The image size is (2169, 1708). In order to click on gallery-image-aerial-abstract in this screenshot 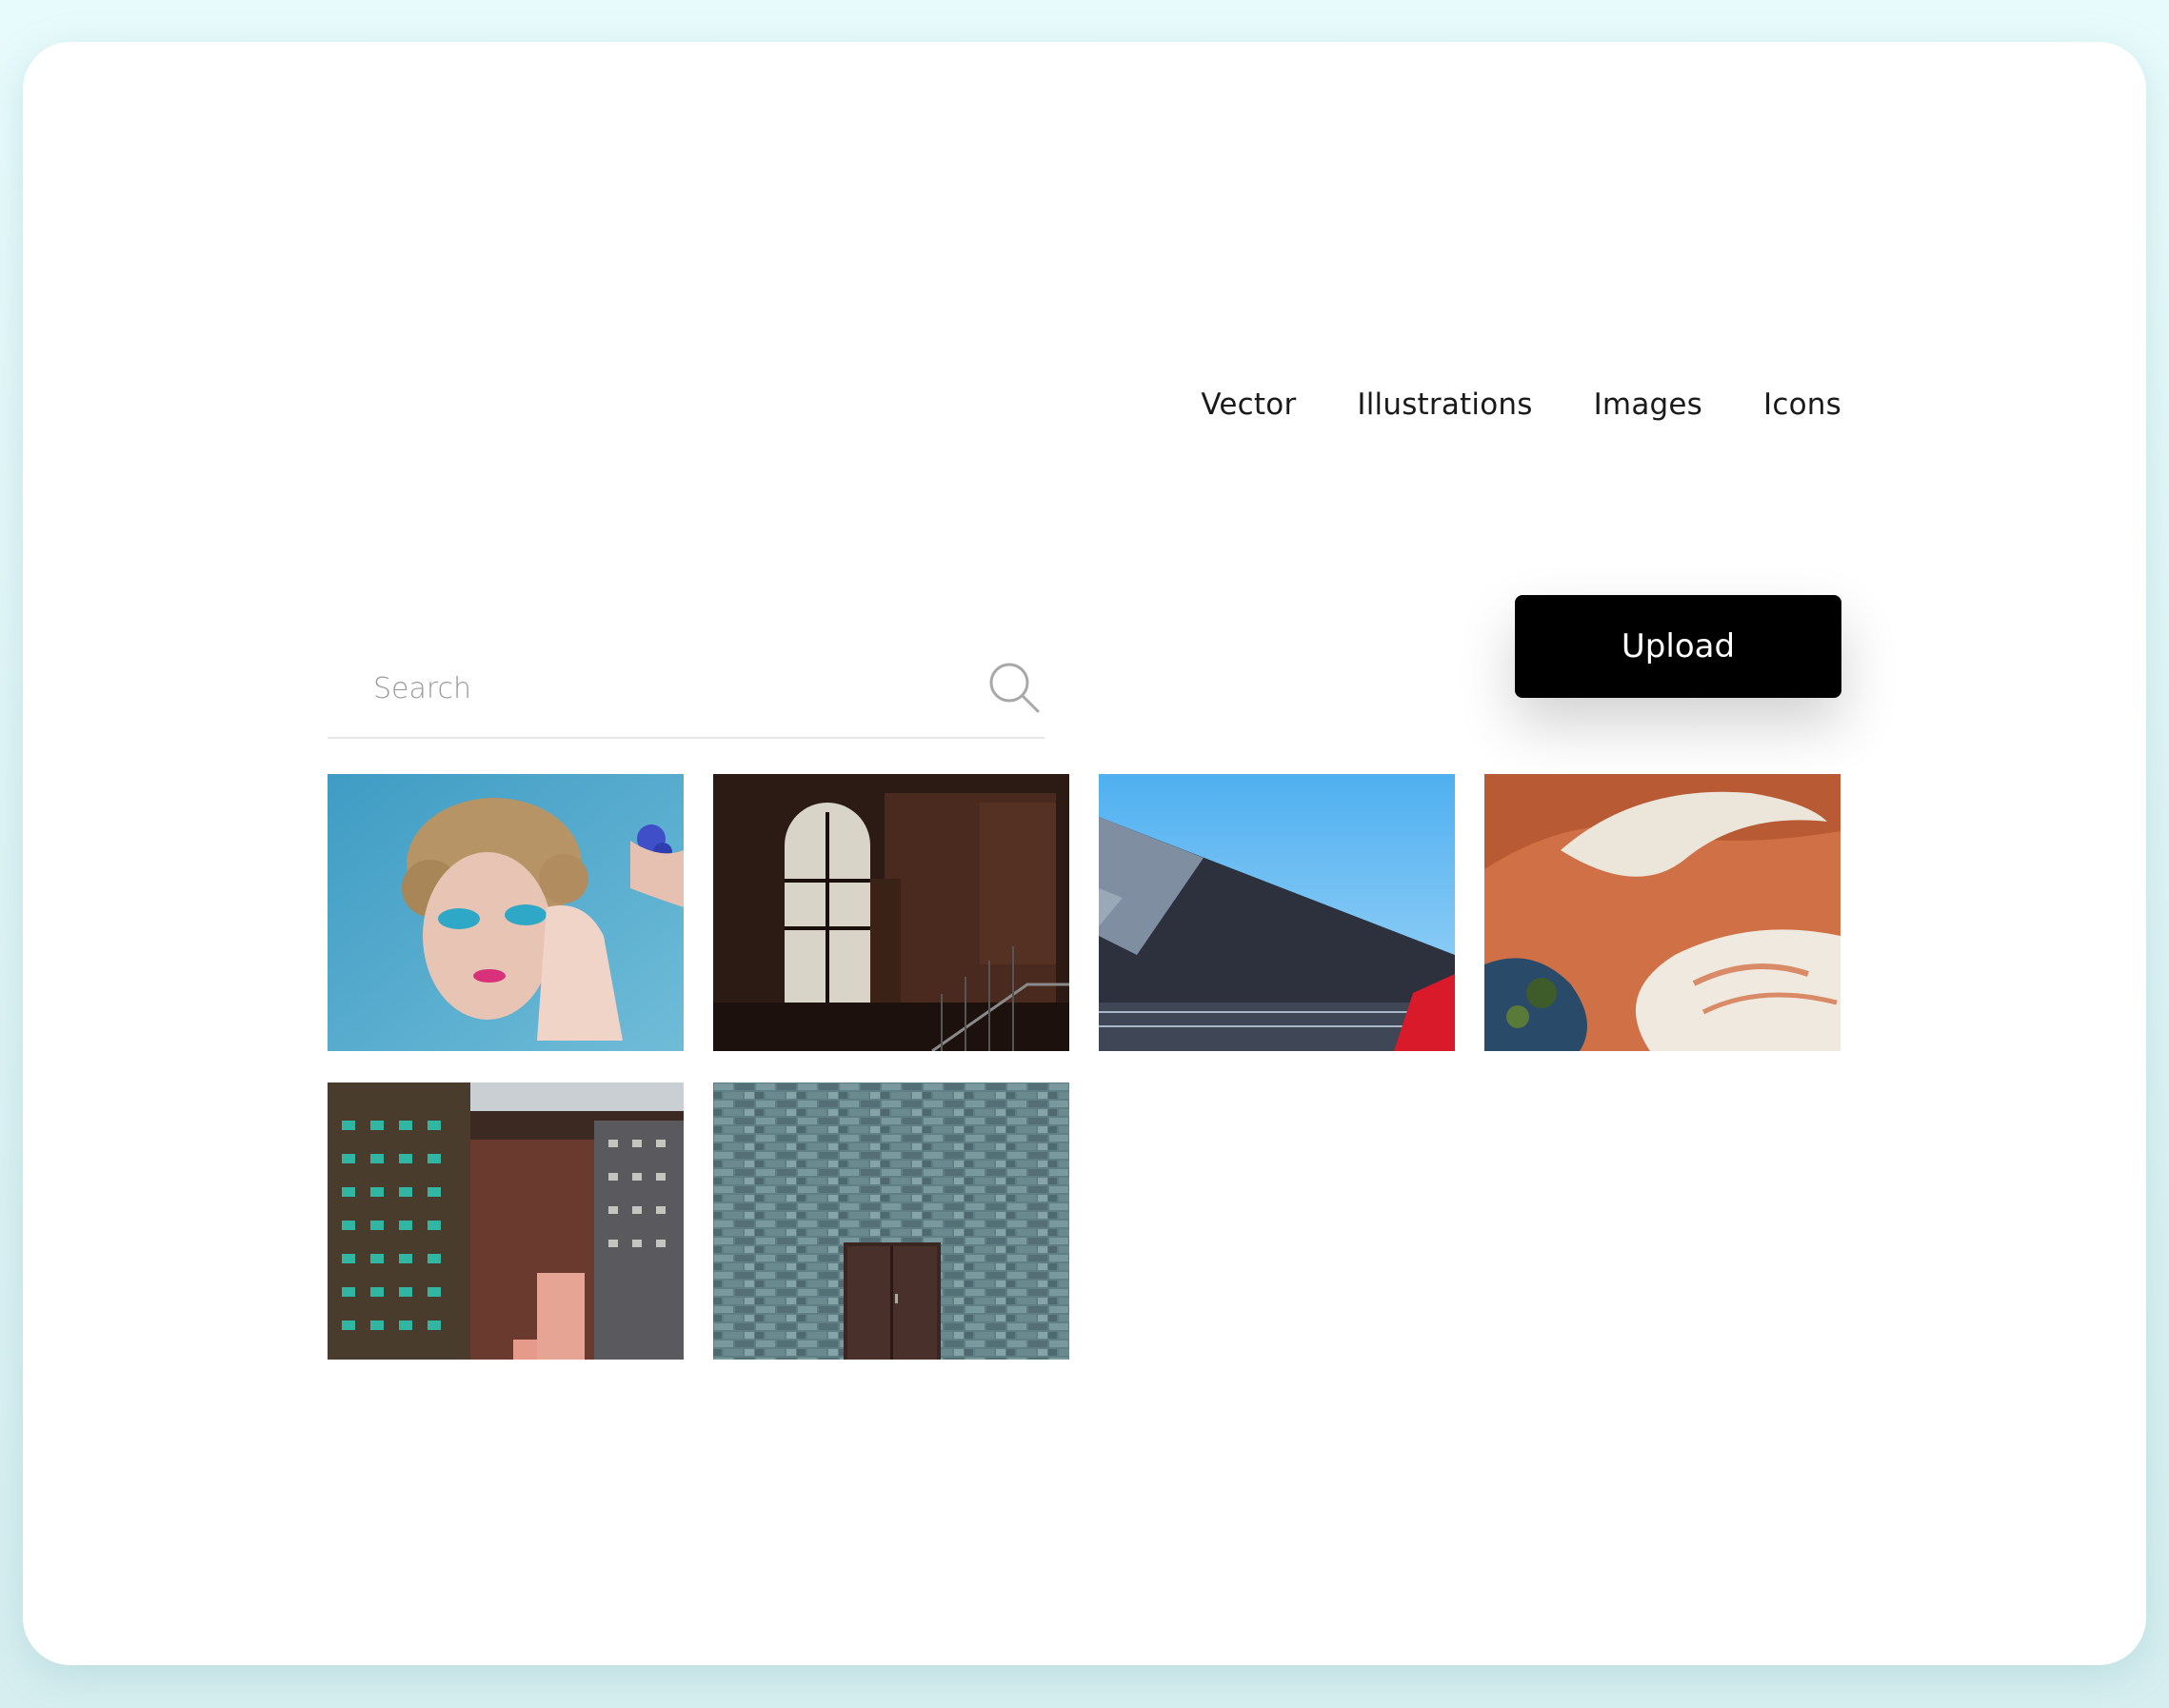, I will do `click(1662, 912)`.